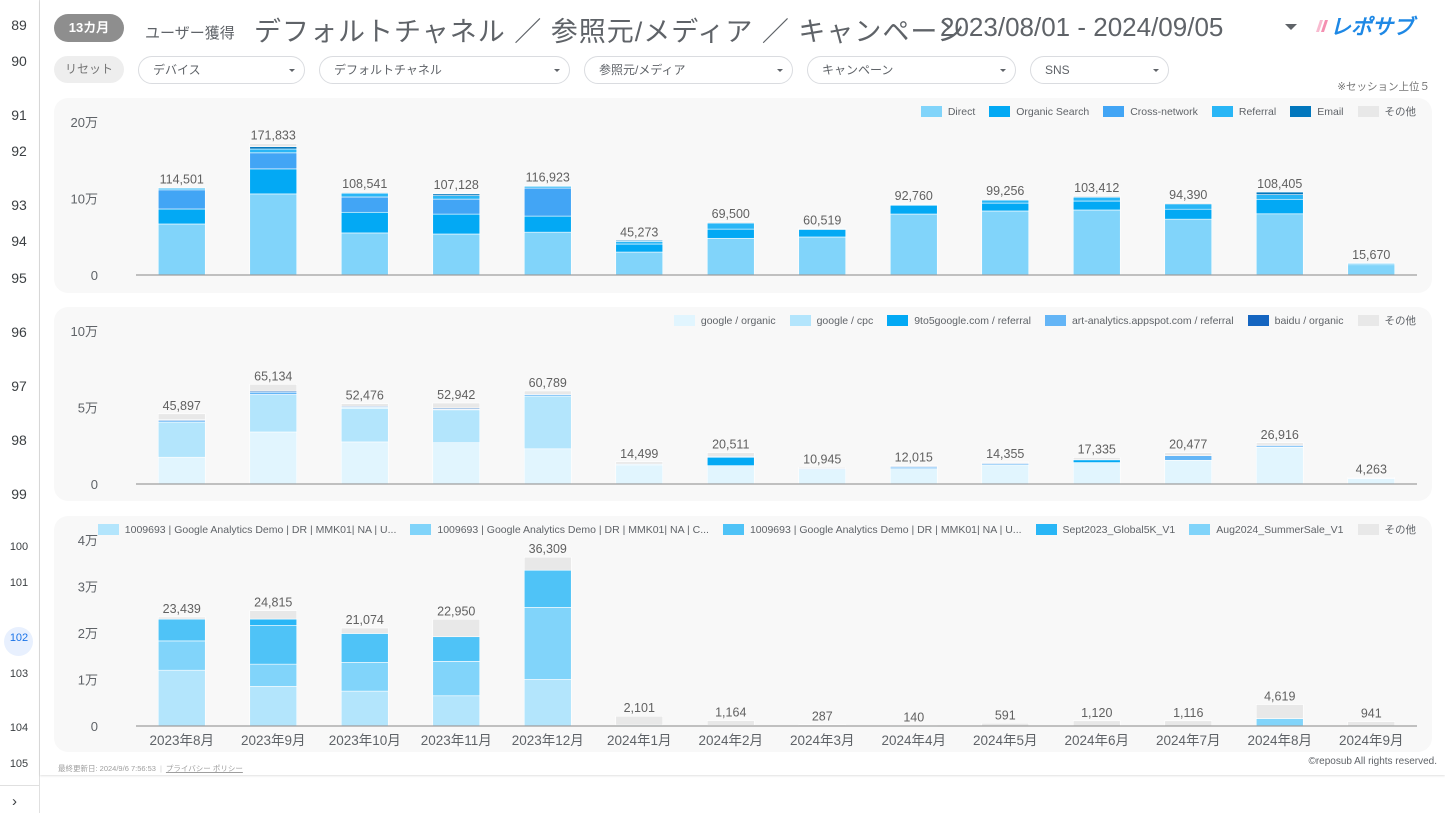 This screenshot has height=813, width=1445. Describe the element at coordinates (19, 674) in the screenshot. I see `row-number: 103` at that location.